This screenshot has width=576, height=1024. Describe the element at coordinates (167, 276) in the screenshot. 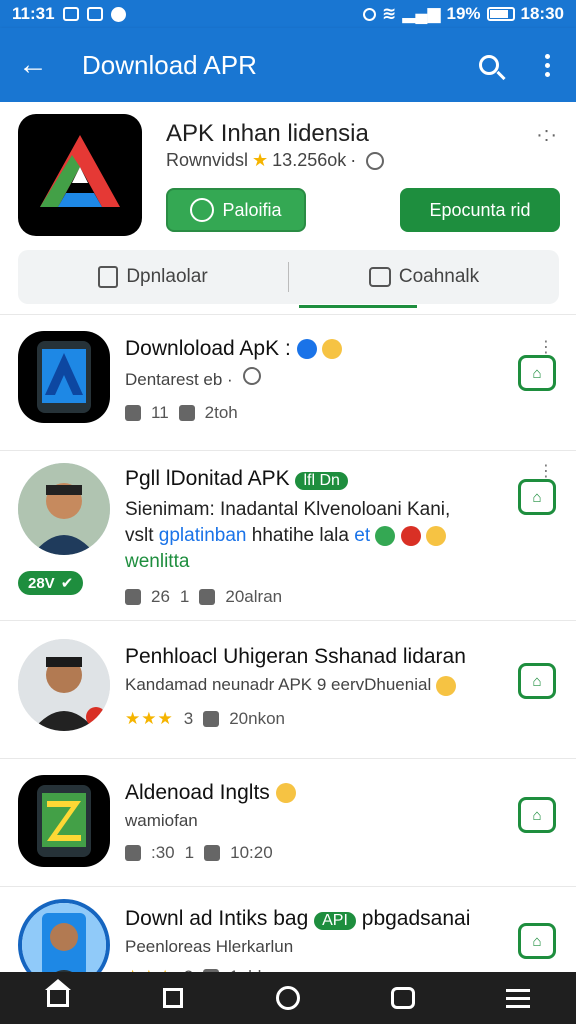

I see `tab-download-label: Dpnlaolar` at that location.